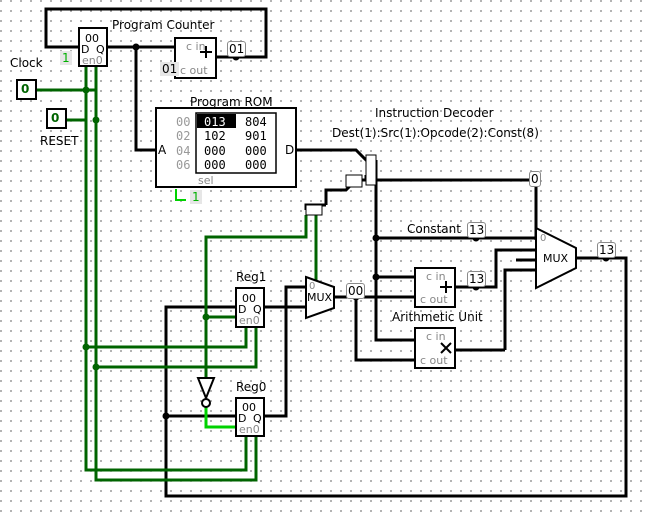 This screenshot has height=517, width=650. I want to click on rom-cell-1-0: 102, so click(215, 136).